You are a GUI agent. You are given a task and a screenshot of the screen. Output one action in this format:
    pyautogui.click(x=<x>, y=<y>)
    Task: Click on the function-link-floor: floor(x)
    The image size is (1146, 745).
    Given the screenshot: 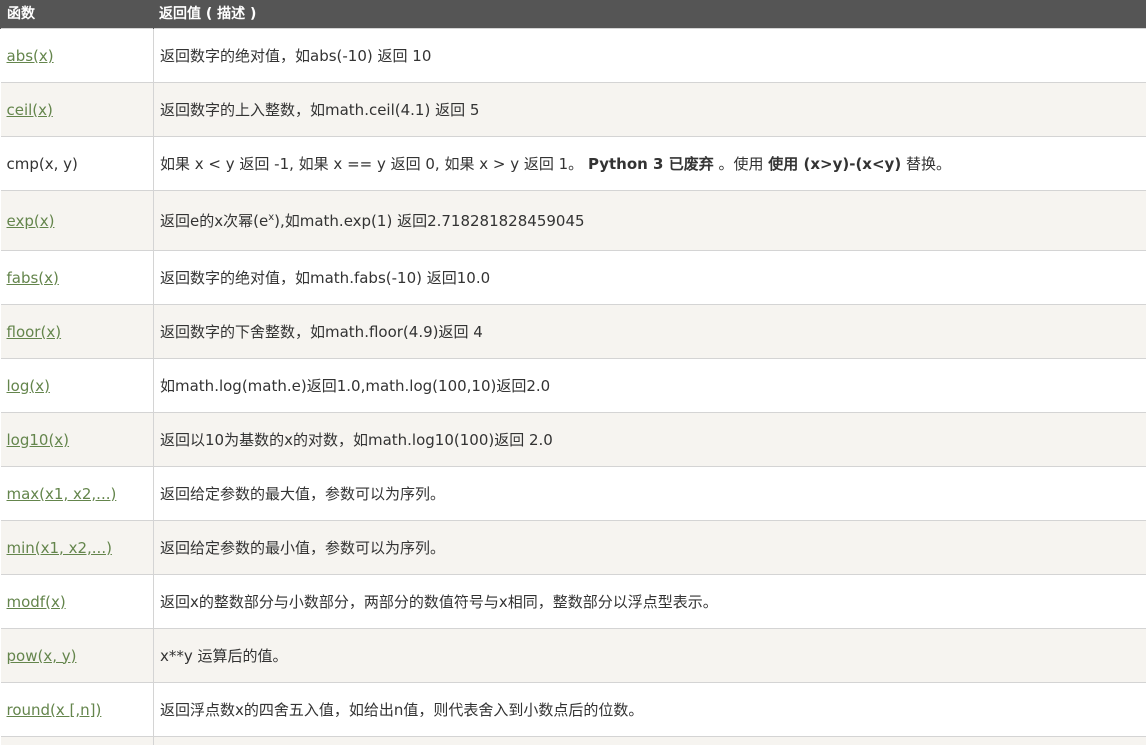 What is the action you would take?
    pyautogui.click(x=34, y=332)
    